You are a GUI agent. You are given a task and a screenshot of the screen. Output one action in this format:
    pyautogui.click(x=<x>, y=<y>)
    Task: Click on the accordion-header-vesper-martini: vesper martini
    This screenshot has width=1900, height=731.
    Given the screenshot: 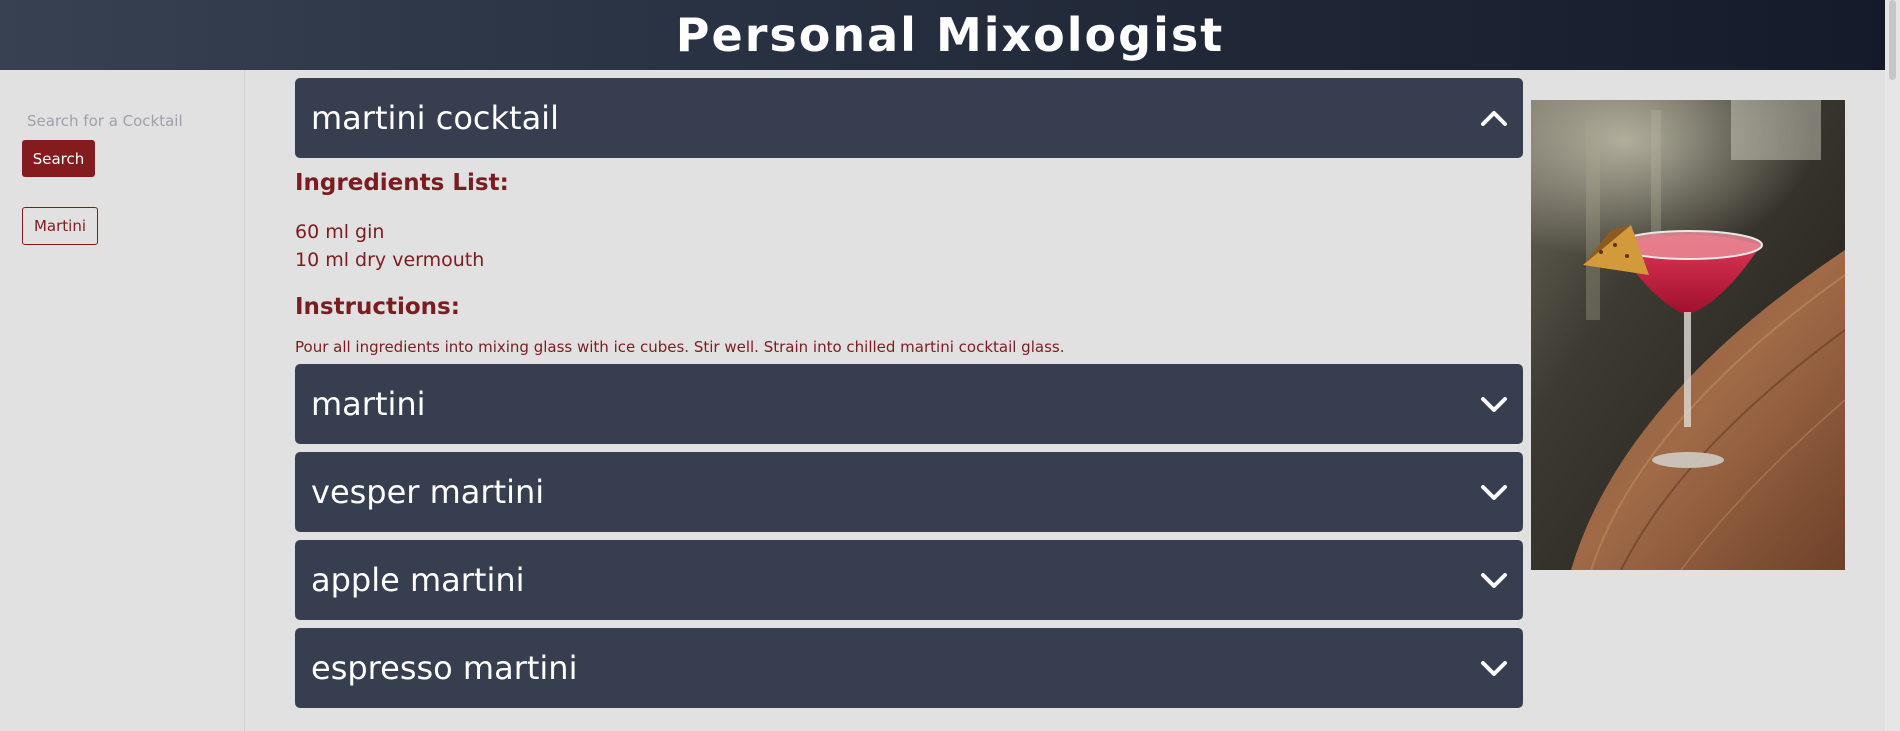 What is the action you would take?
    pyautogui.click(x=909, y=492)
    